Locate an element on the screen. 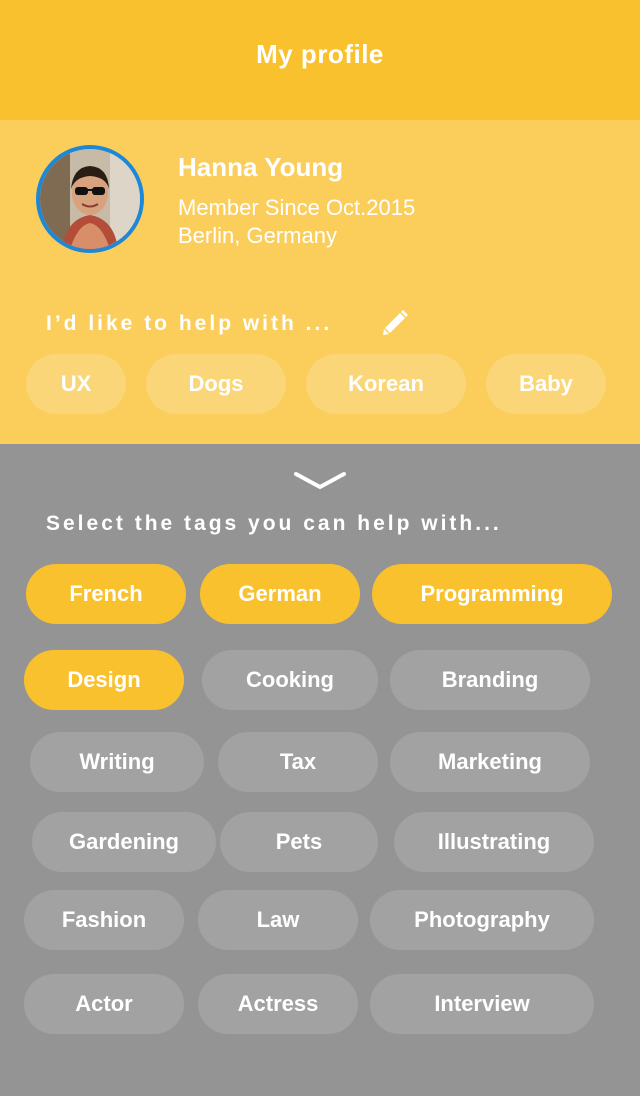 Image resolution: width=640 pixels, height=1096 pixels. my-tag-korean: Korean is located at coordinates (386, 384).